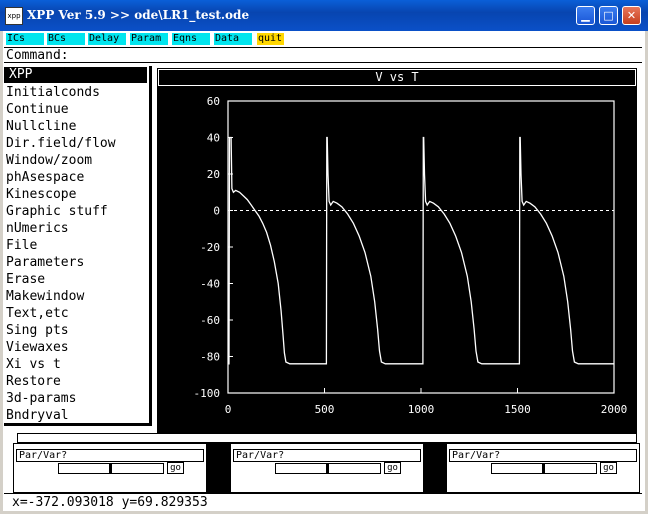 This screenshot has height=514, width=648. Describe the element at coordinates (107, 39) in the screenshot. I see `delay-button: Delay` at that location.